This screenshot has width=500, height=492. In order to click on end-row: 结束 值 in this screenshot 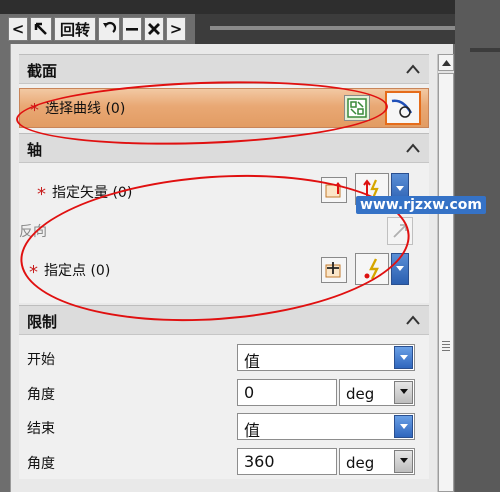, I will do `click(224, 427)`.